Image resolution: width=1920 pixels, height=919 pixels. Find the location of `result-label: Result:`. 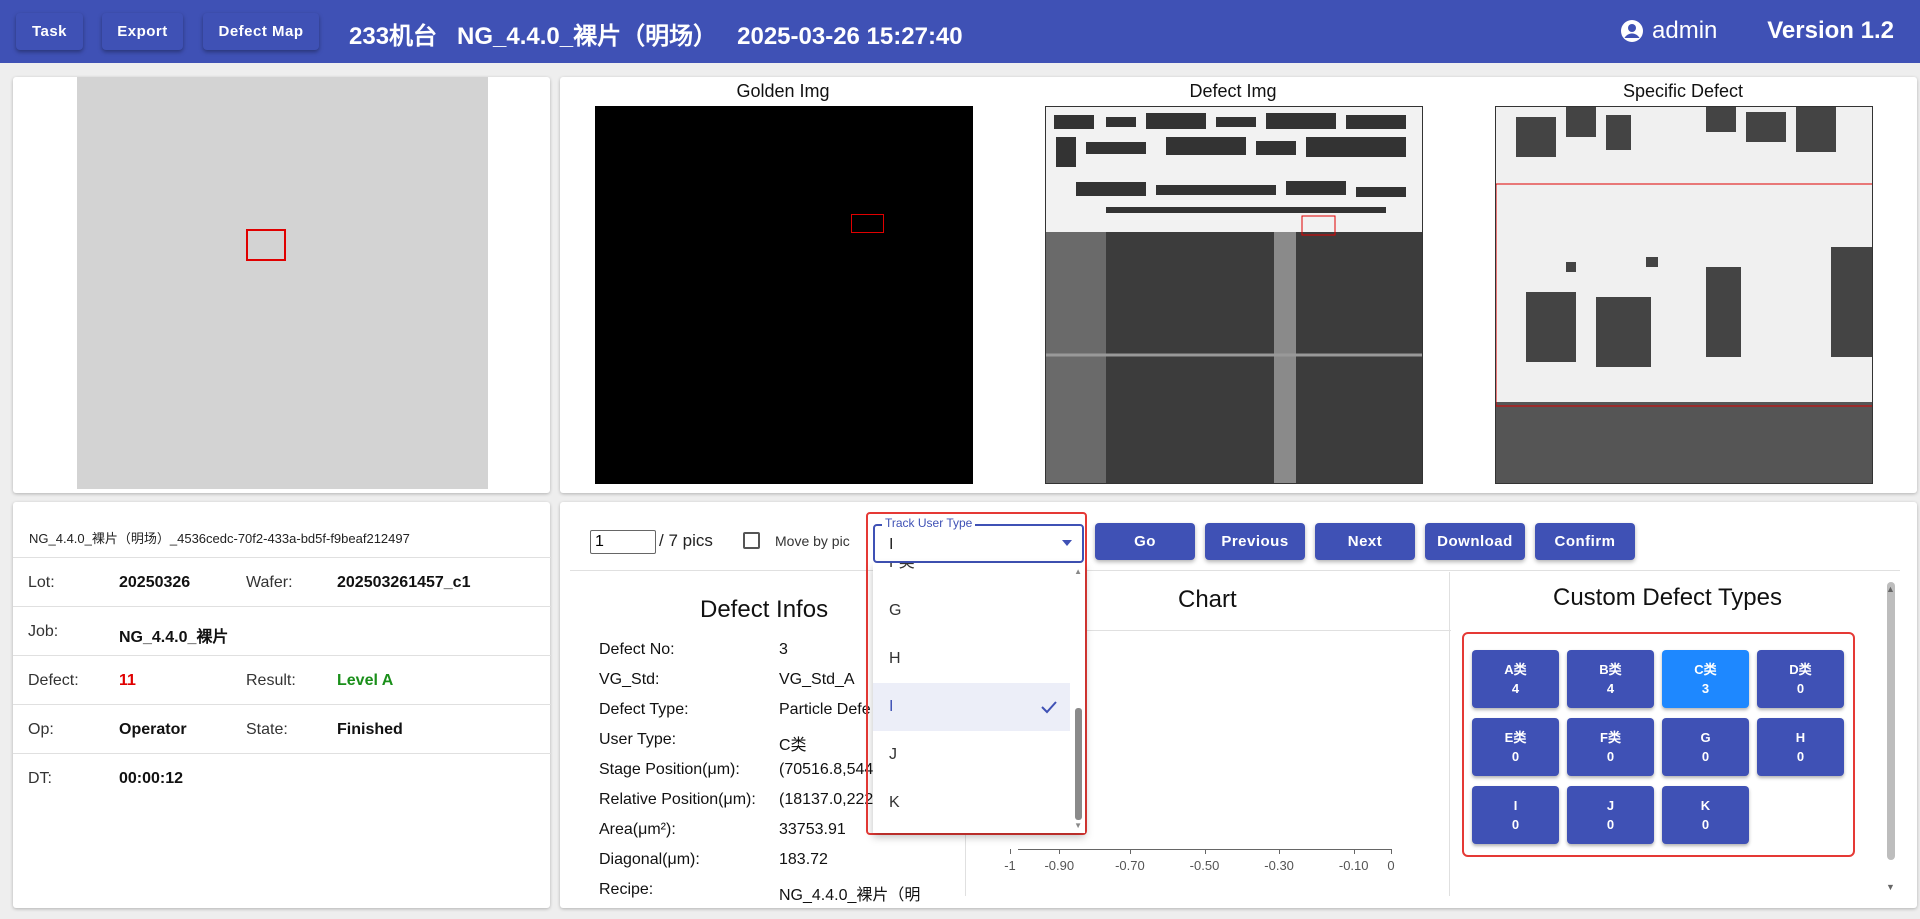

result-label: Result: is located at coordinates (271, 680).